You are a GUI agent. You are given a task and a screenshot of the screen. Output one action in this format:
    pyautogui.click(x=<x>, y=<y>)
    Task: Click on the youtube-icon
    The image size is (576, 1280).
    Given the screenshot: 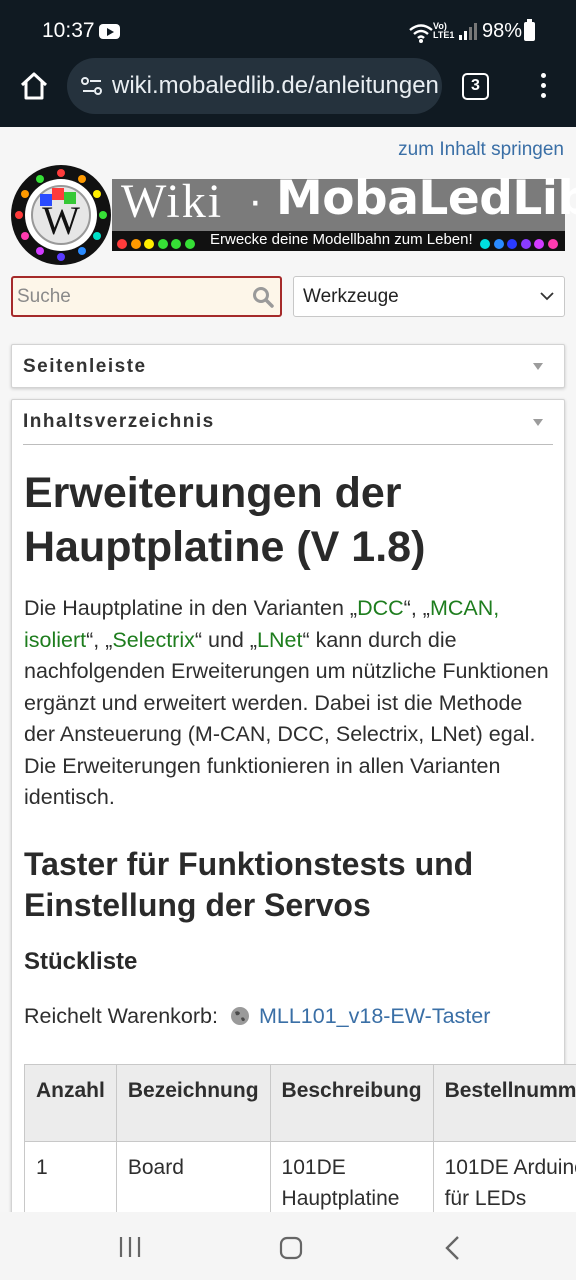 What is the action you would take?
    pyautogui.click(x=109, y=31)
    